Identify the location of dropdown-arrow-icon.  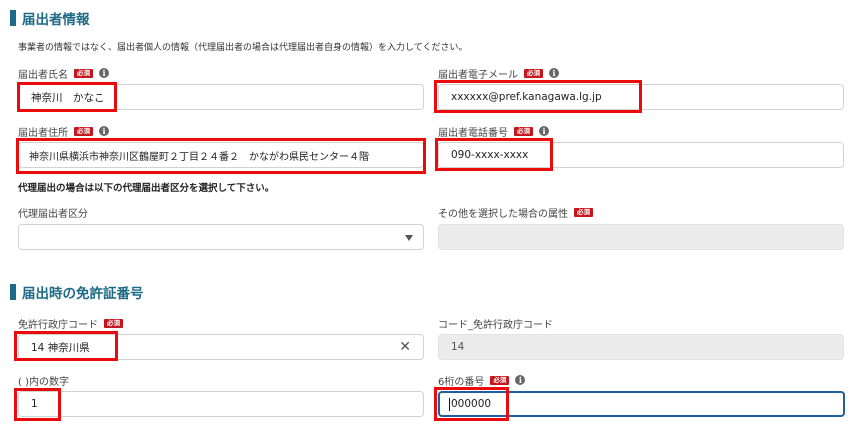
(409, 238).